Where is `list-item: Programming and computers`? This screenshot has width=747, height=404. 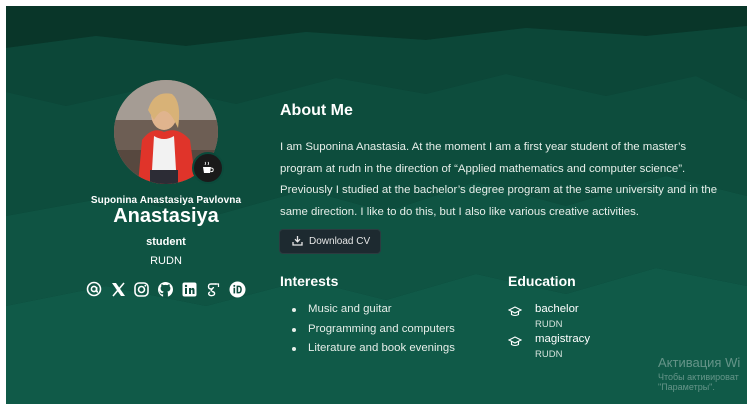
list-item: Programming and computers is located at coordinates (372, 330).